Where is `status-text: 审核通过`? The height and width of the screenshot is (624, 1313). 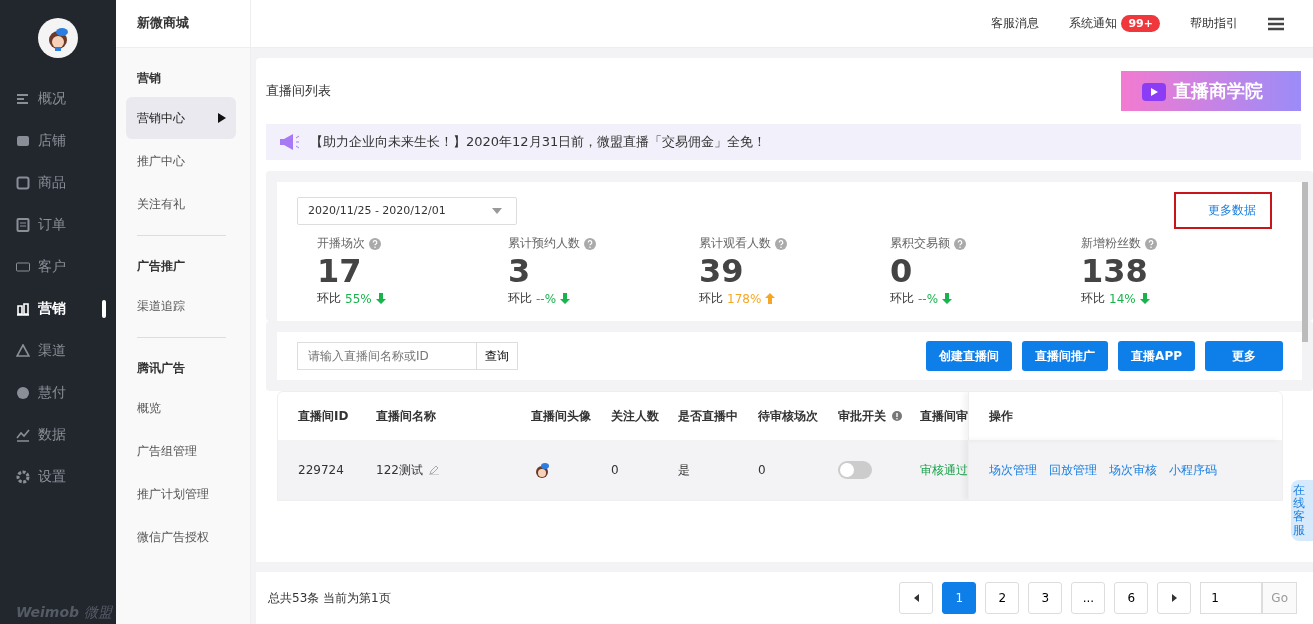 status-text: 审核通过 is located at coordinates (944, 470).